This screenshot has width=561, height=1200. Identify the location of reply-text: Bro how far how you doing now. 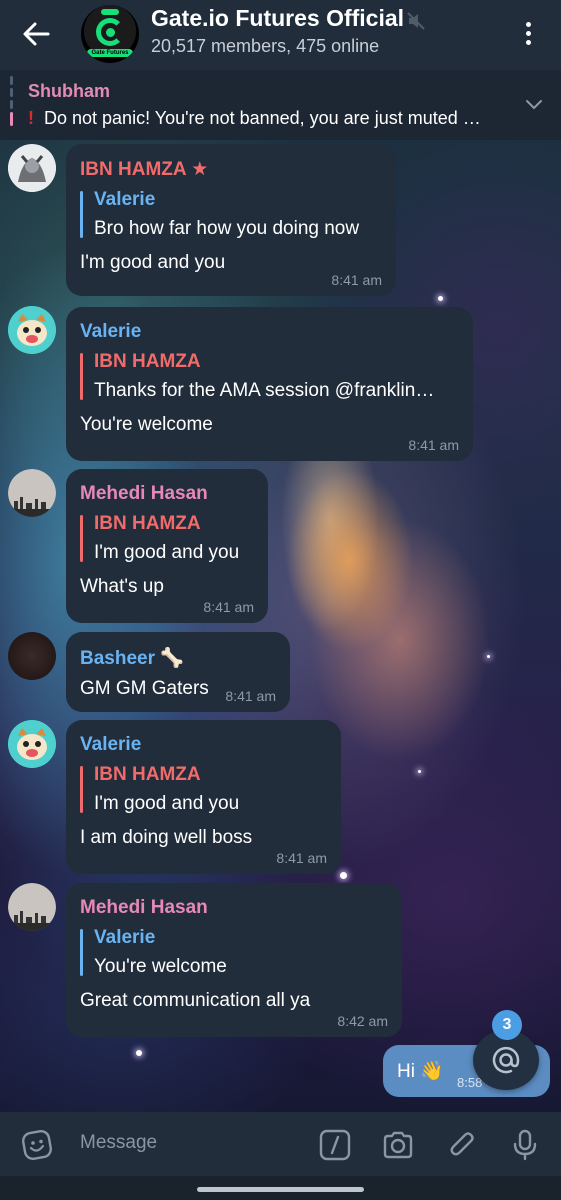
(227, 228).